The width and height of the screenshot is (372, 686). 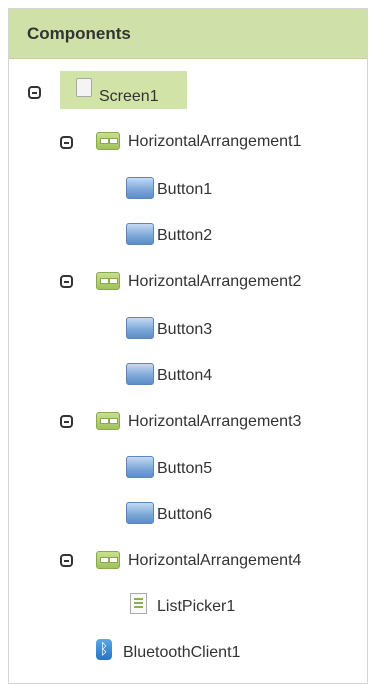 I want to click on tree-item-label: BluetoothClient1, so click(x=182, y=652).